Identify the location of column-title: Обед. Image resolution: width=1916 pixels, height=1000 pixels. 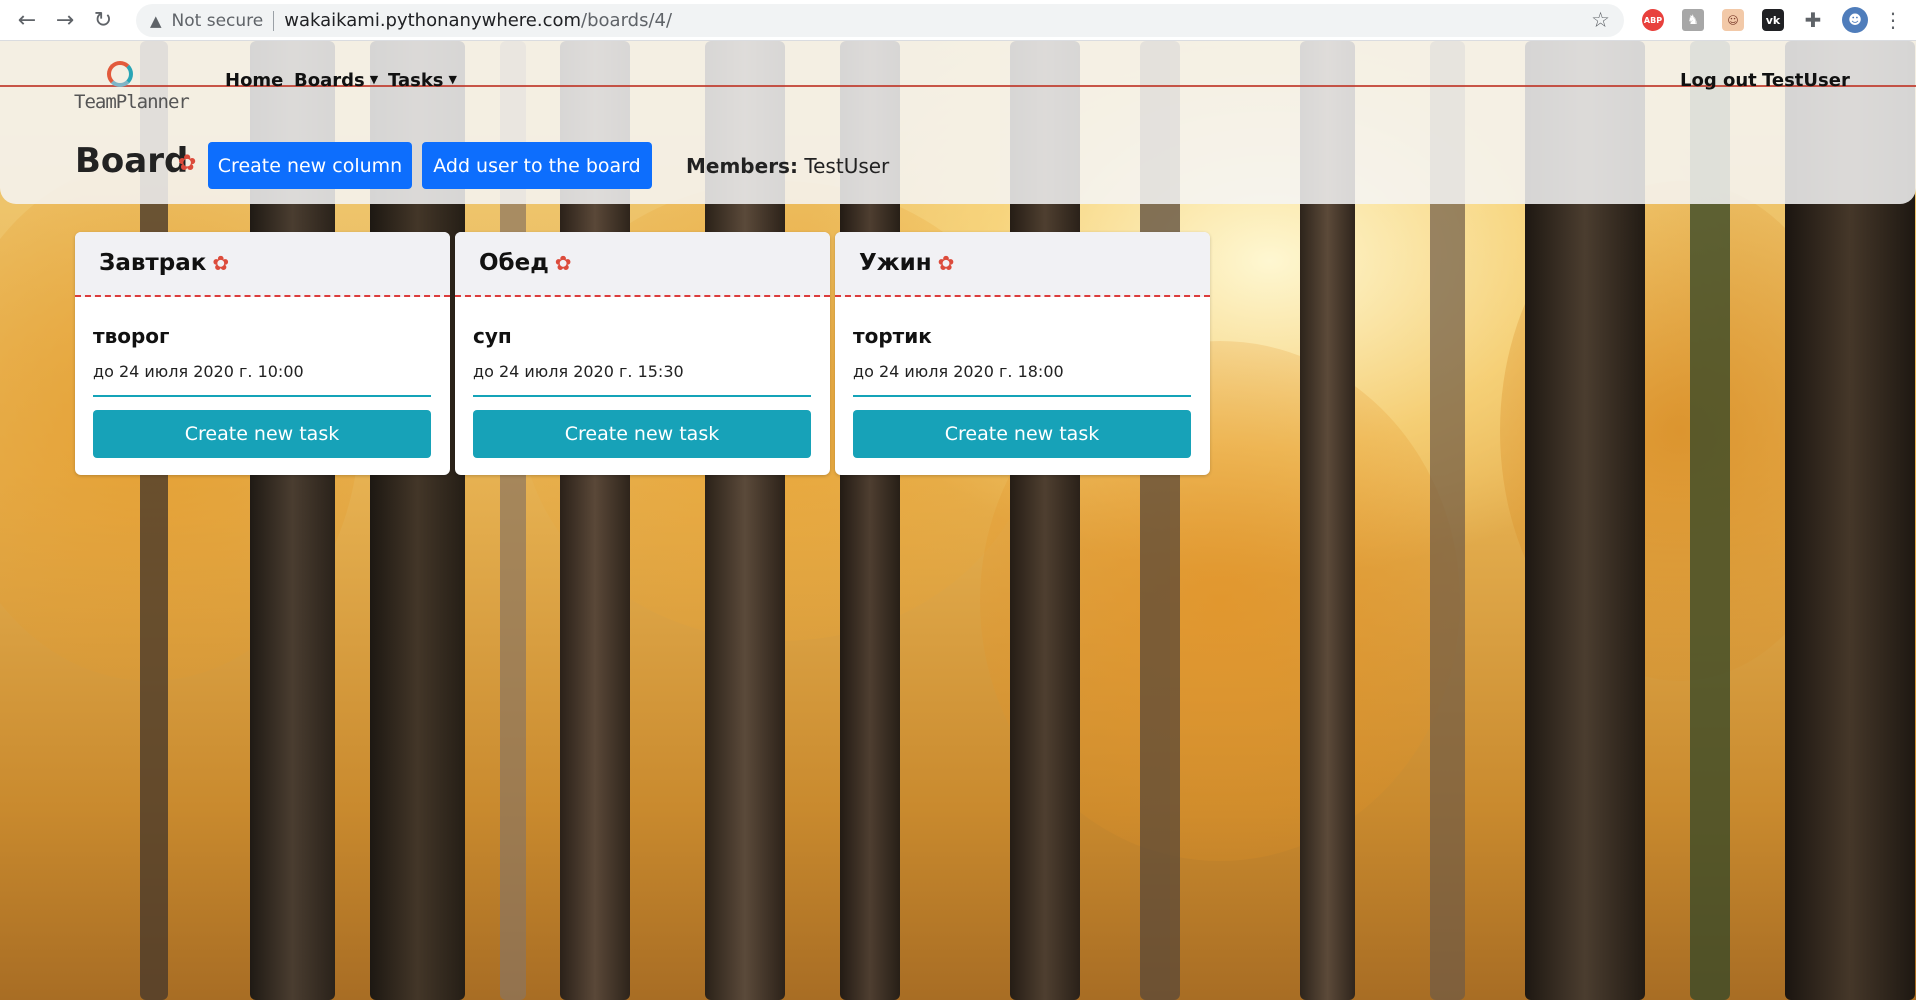
(514, 263).